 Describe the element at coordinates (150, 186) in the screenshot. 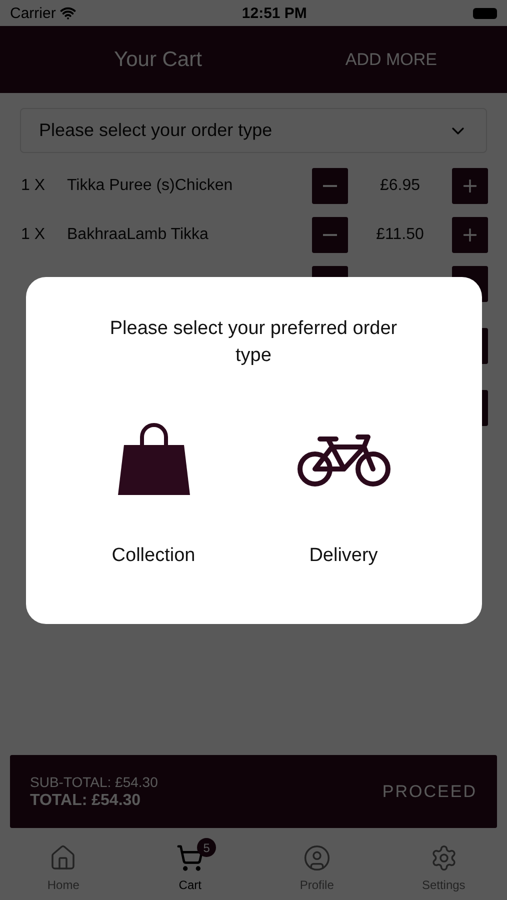

I see `item-name: Tikka Puree (s)Chicken` at that location.